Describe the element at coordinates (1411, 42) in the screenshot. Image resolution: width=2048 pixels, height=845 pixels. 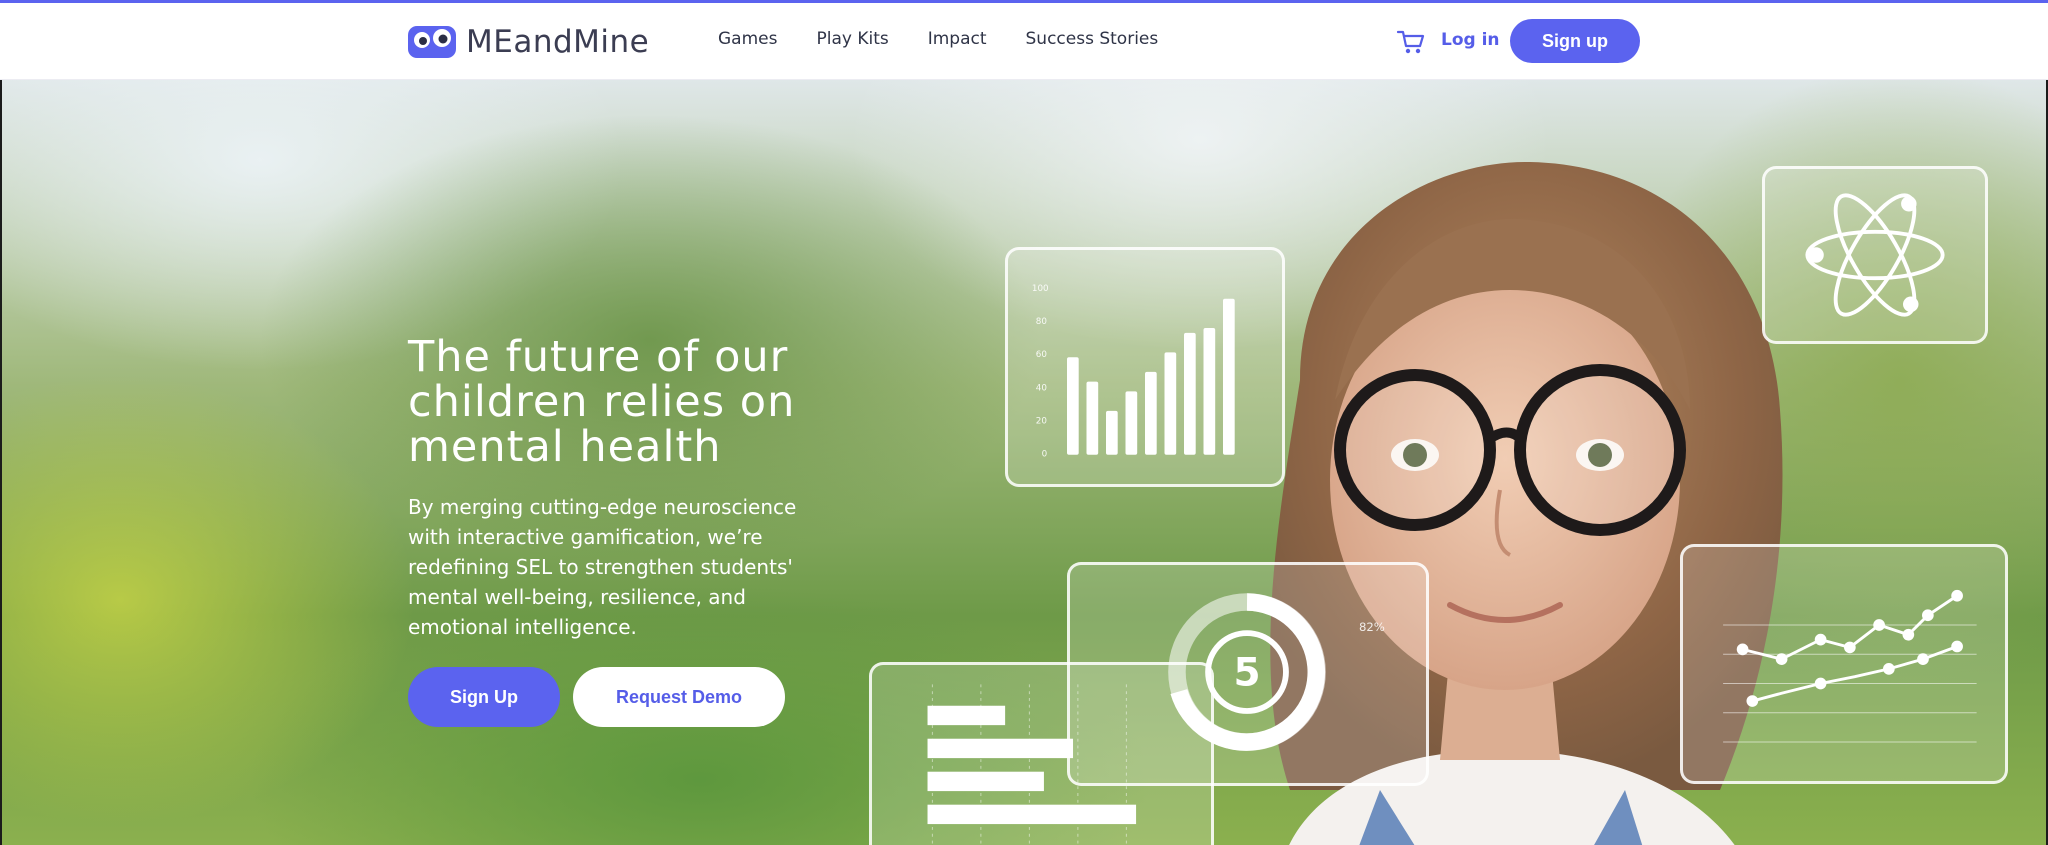
I see `cart-icon` at that location.